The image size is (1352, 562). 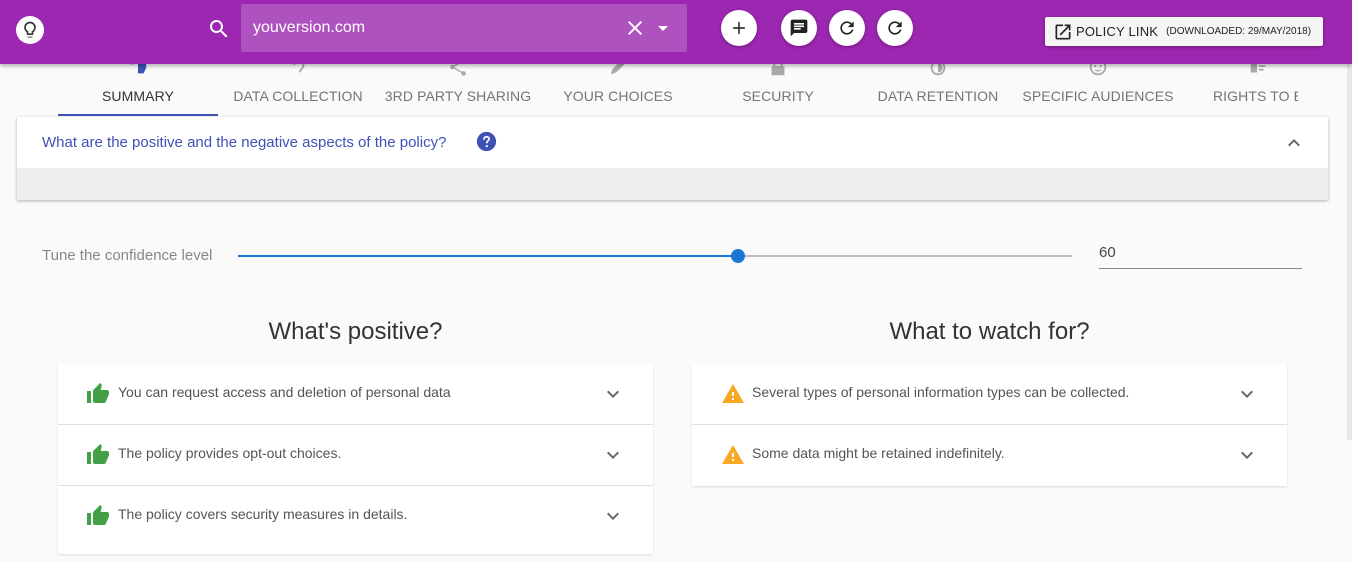 What do you see at coordinates (618, 96) in the screenshot?
I see `tab-label: YOUR CHOICES` at bounding box center [618, 96].